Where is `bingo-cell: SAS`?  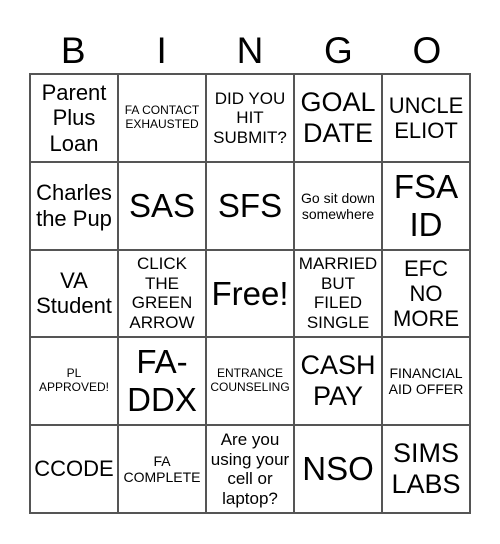
bingo-cell: SAS is located at coordinates (162, 205).